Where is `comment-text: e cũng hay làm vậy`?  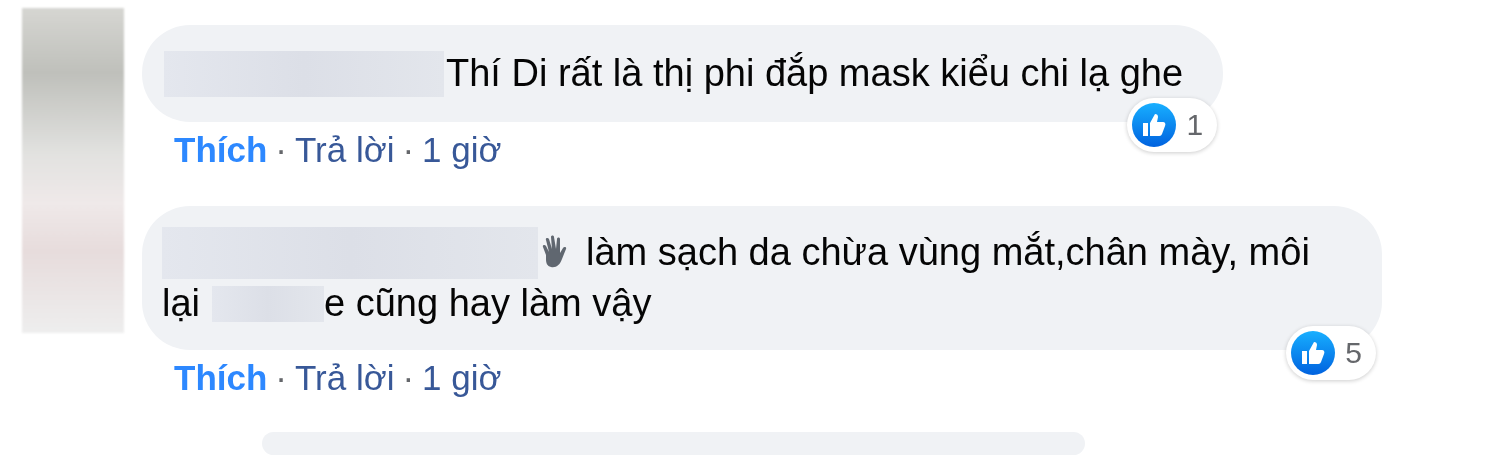
comment-text: e cũng hay làm vậy is located at coordinates (488, 303).